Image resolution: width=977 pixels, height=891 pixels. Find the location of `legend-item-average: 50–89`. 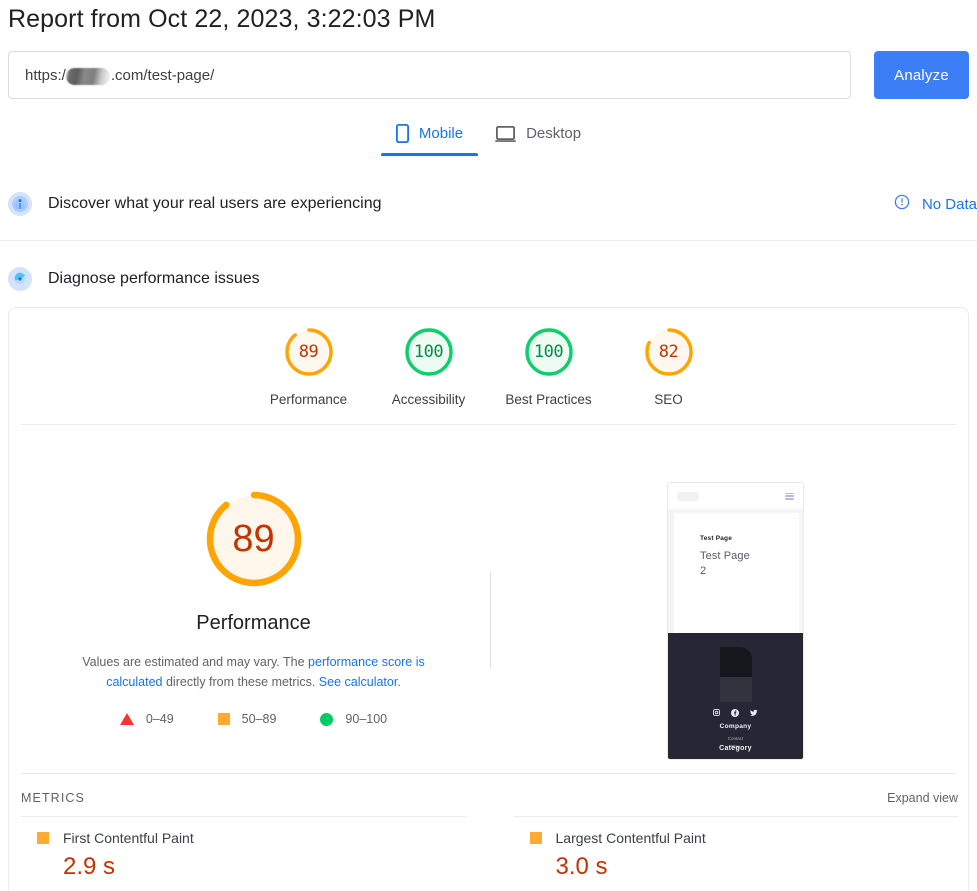

legend-item-average: 50–89 is located at coordinates (247, 719).